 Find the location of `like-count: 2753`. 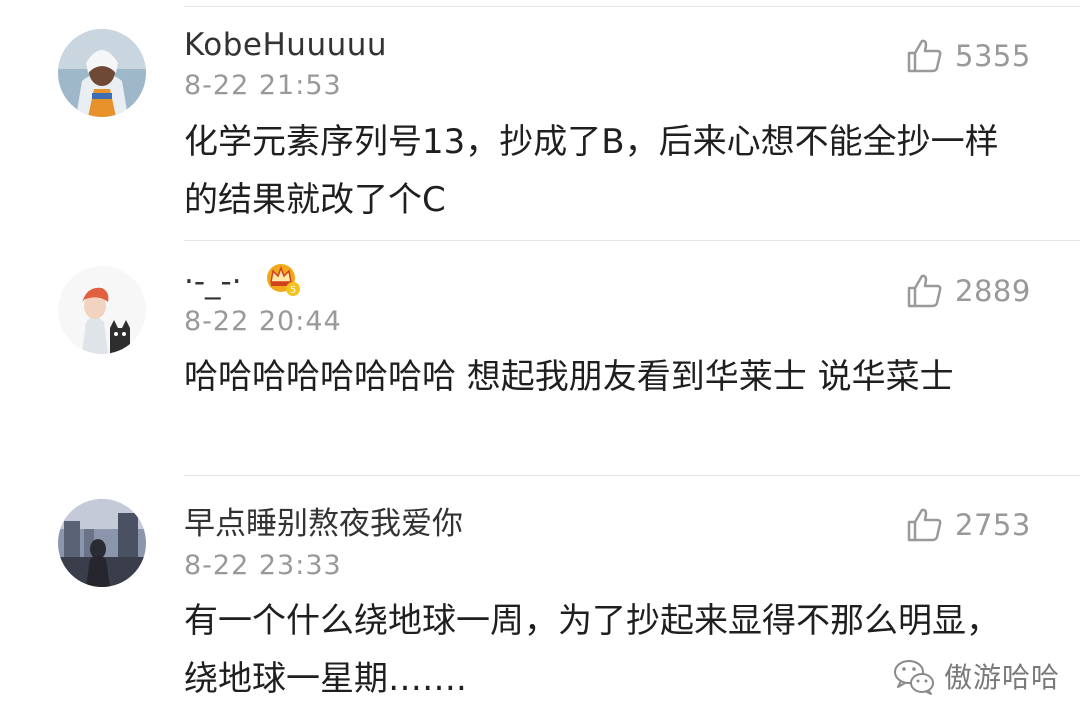

like-count: 2753 is located at coordinates (993, 525).